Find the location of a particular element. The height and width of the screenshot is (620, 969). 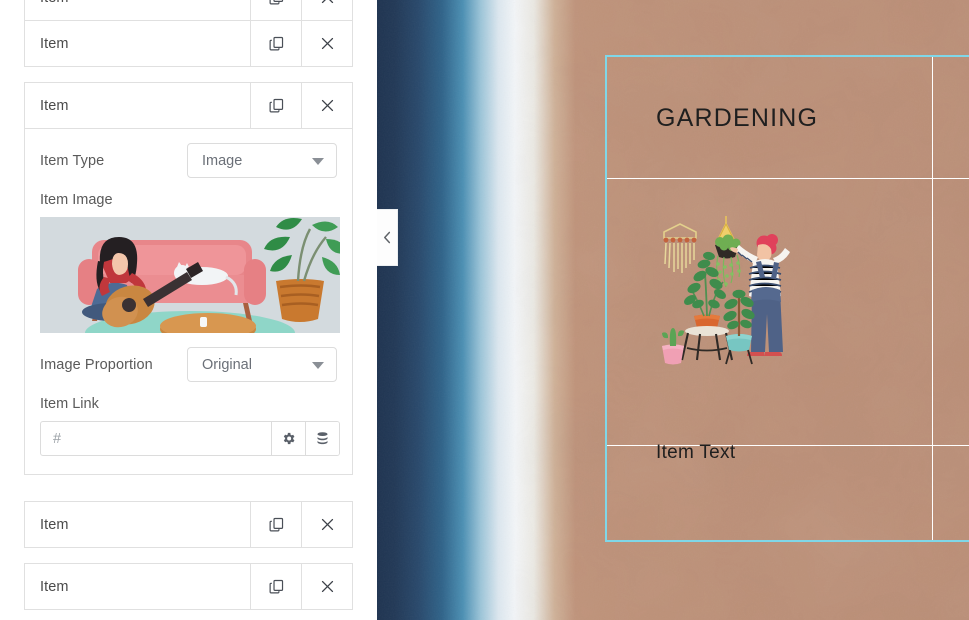

image-proportion-select: Original is located at coordinates (262, 364).